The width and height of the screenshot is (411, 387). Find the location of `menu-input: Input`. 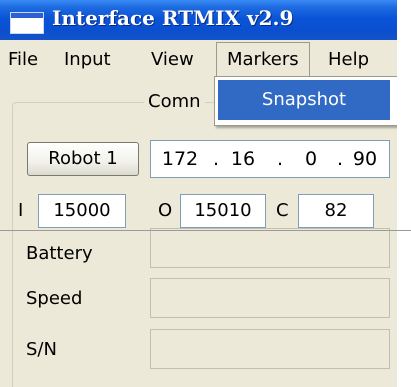

menu-input: Input is located at coordinates (87, 60).